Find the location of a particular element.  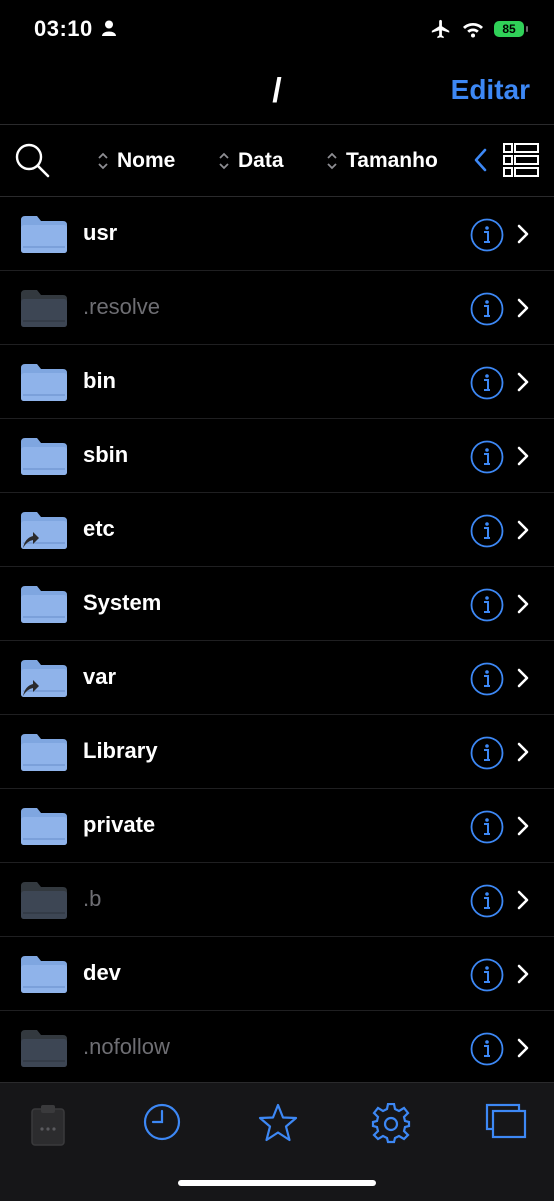

wifi-icon is located at coordinates (473, 30).